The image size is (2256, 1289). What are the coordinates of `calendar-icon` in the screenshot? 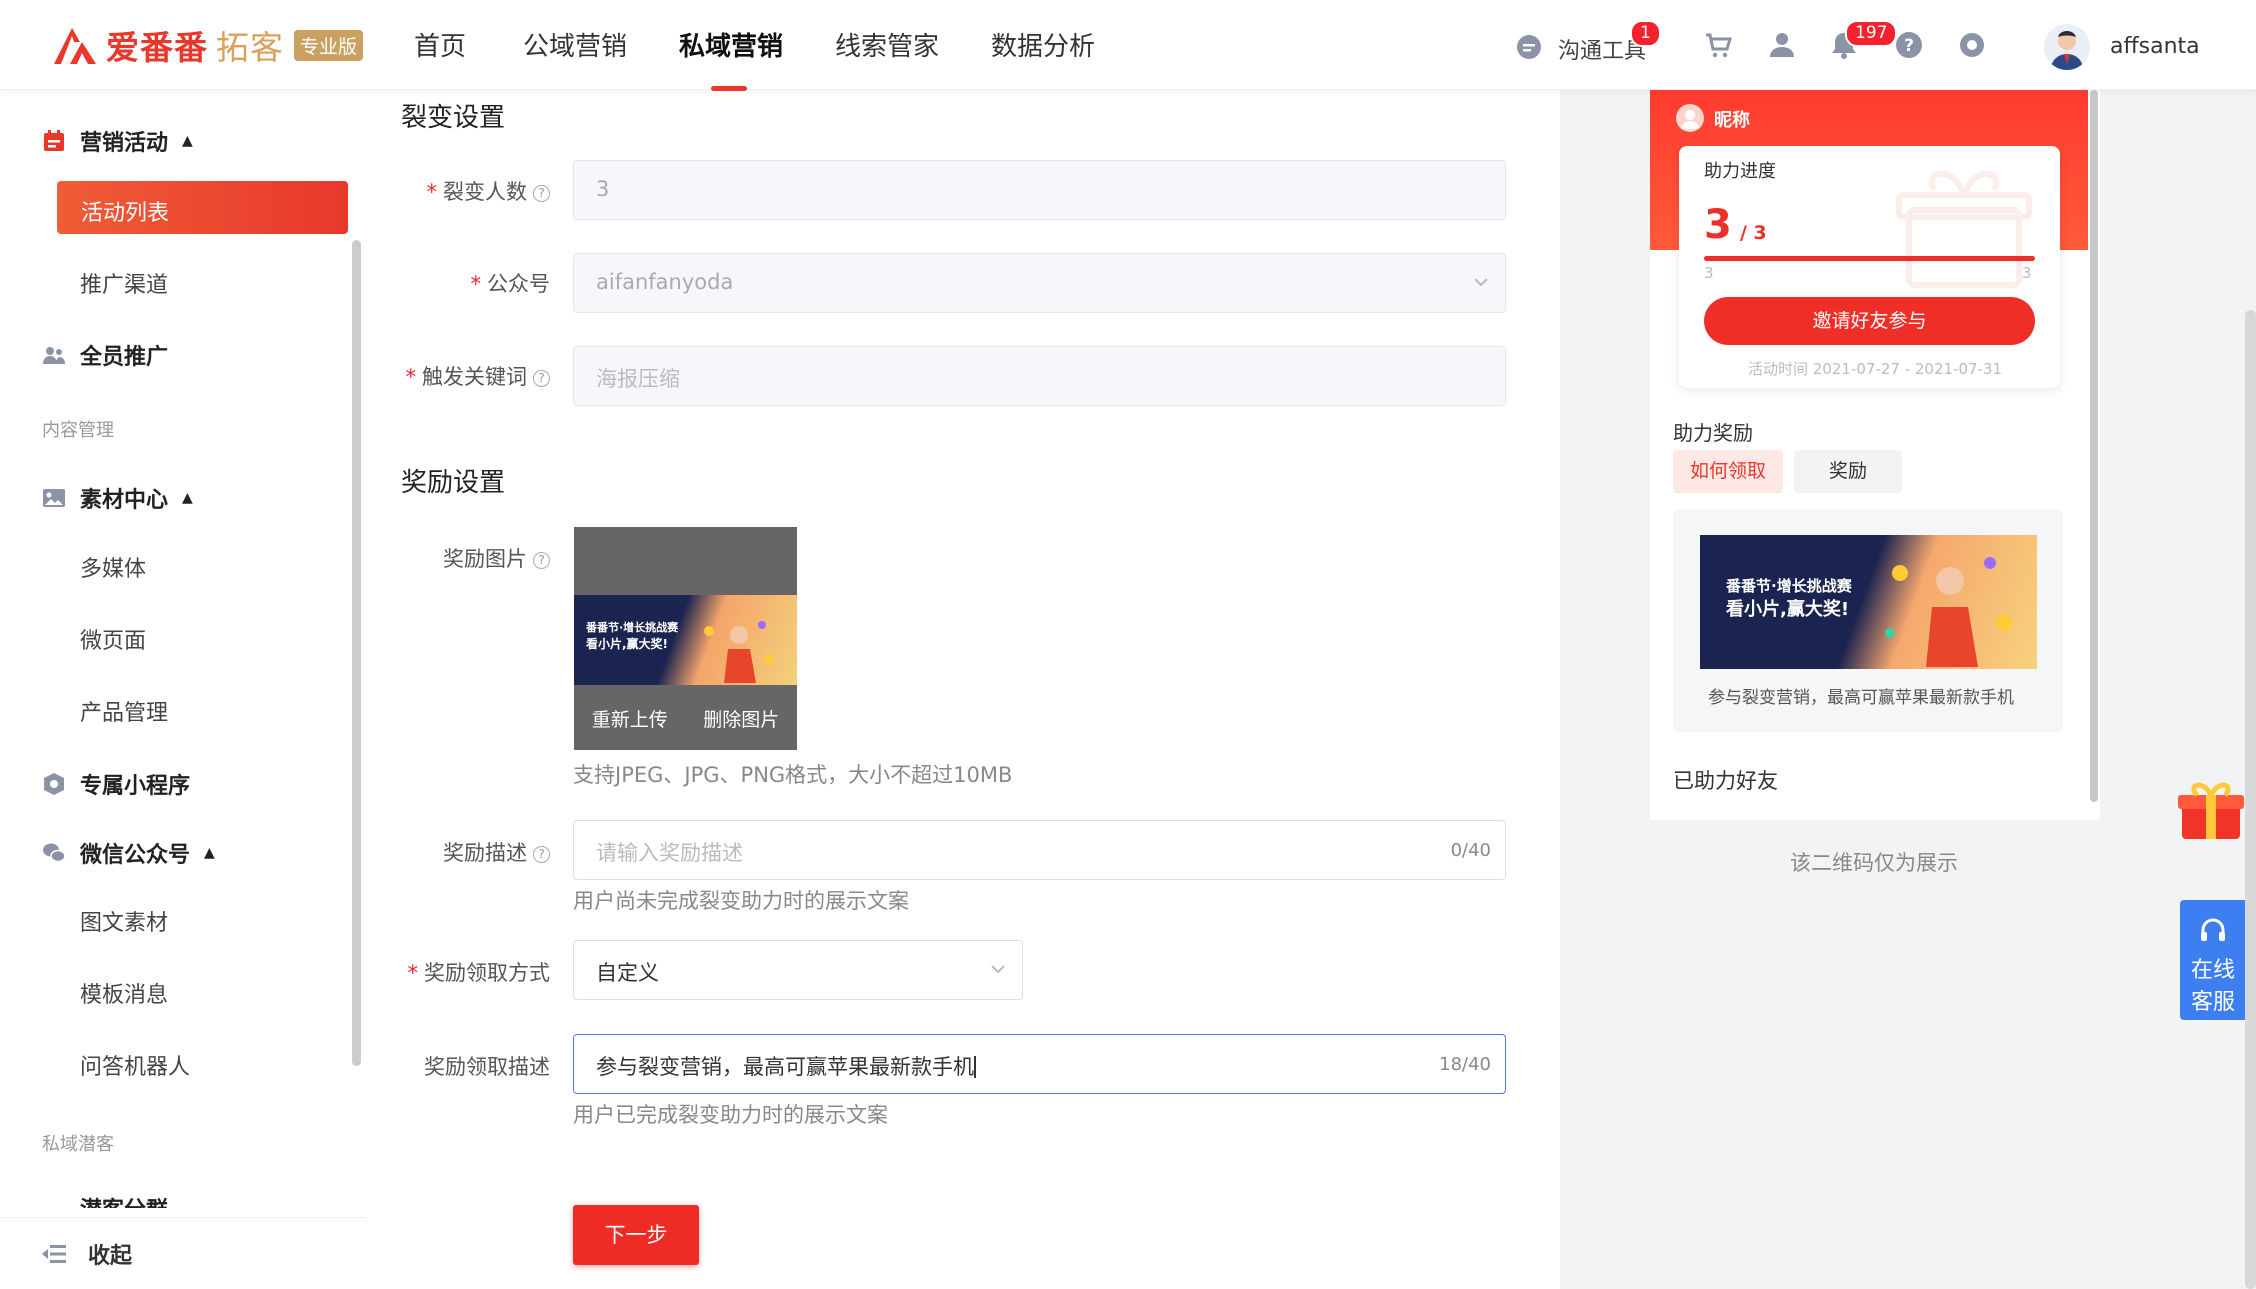 It's located at (54, 140).